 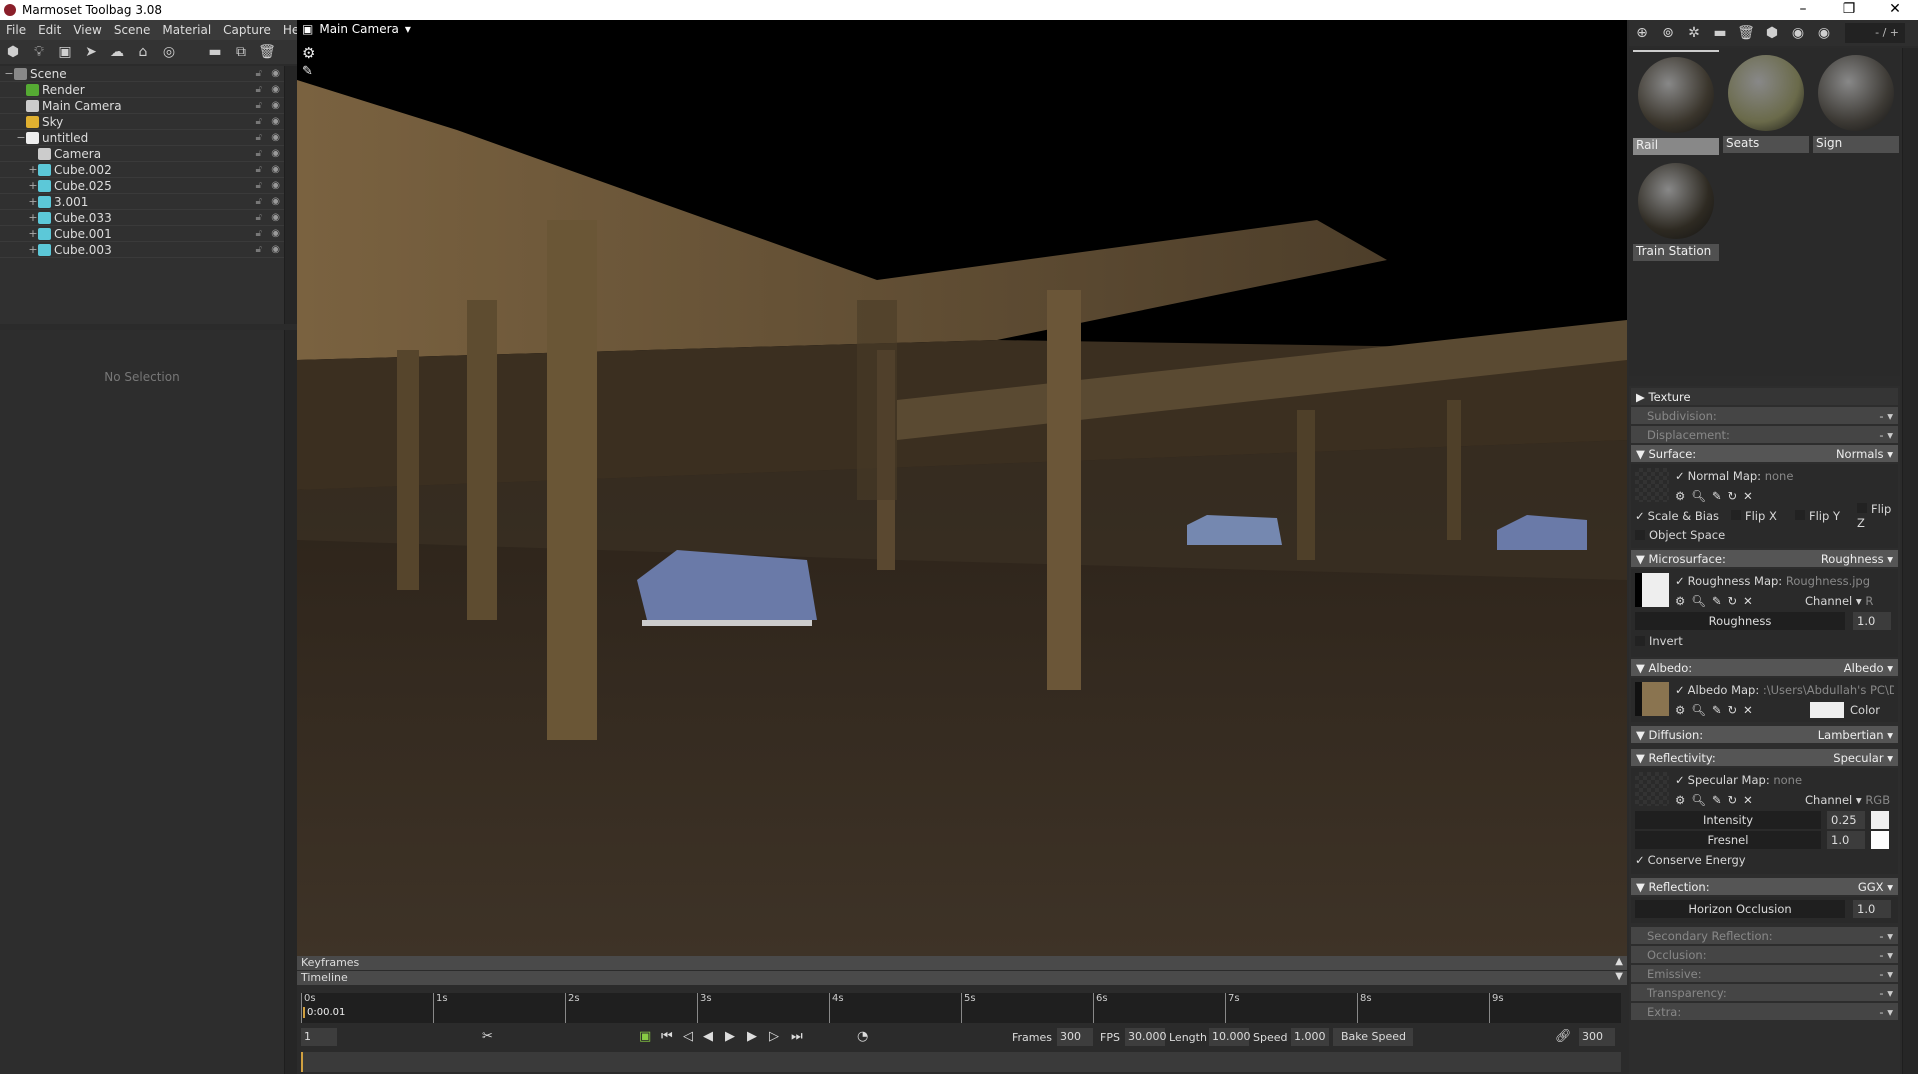 What do you see at coordinates (1856, 101) in the screenshot?
I see `material-thumbnail: Sign` at bounding box center [1856, 101].